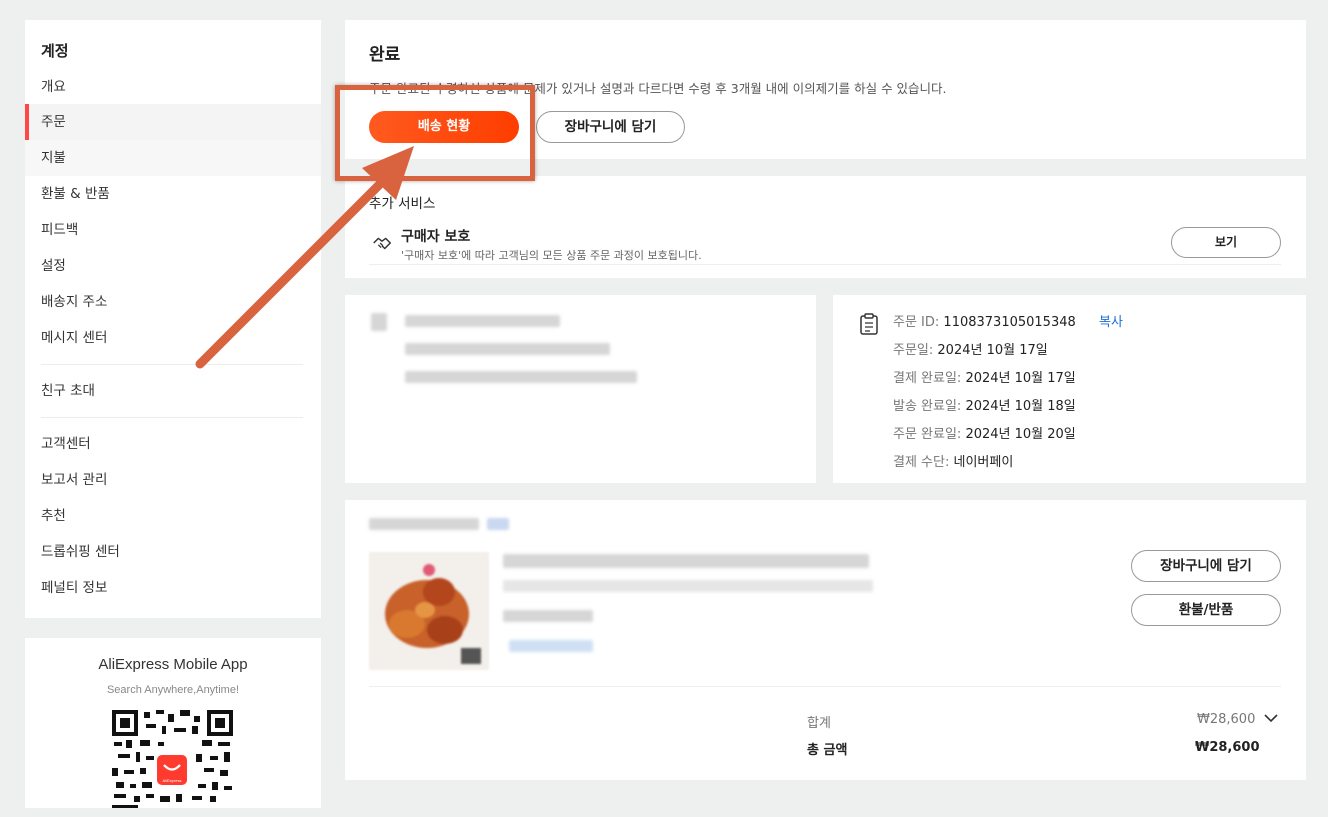 This screenshot has width=1328, height=817. I want to click on app-promo-subtitle: Search Anywhere,Anytime!, so click(173, 690).